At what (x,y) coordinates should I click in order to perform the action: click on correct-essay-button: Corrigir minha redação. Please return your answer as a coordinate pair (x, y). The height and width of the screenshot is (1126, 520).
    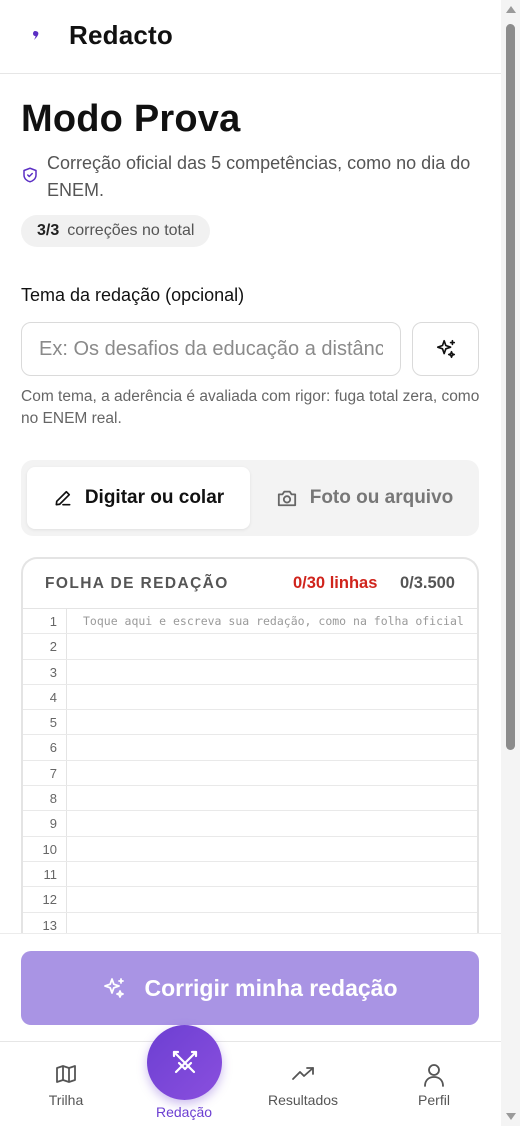
    Looking at the image, I should click on (250, 988).